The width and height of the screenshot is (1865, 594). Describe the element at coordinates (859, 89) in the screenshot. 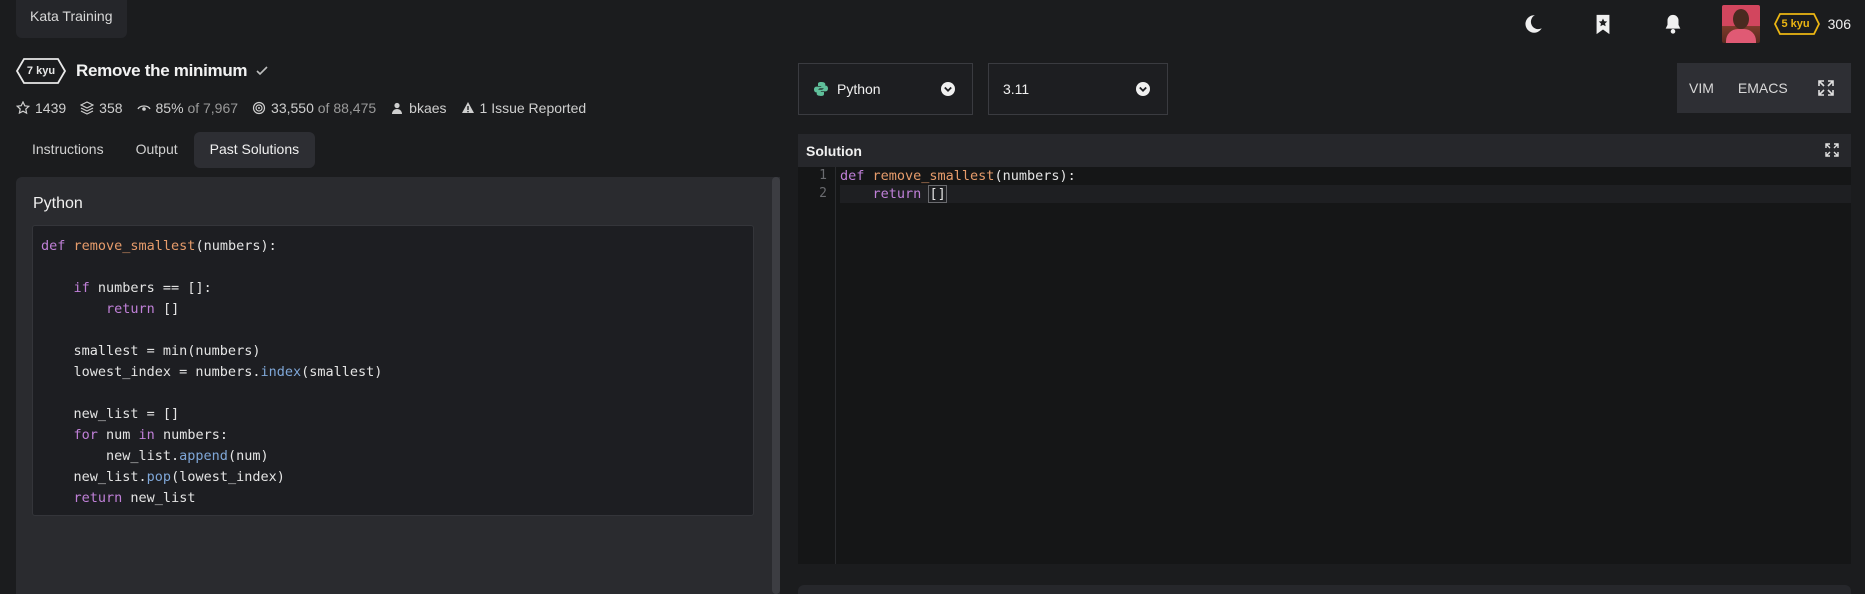

I see `language-select-value: Python` at that location.